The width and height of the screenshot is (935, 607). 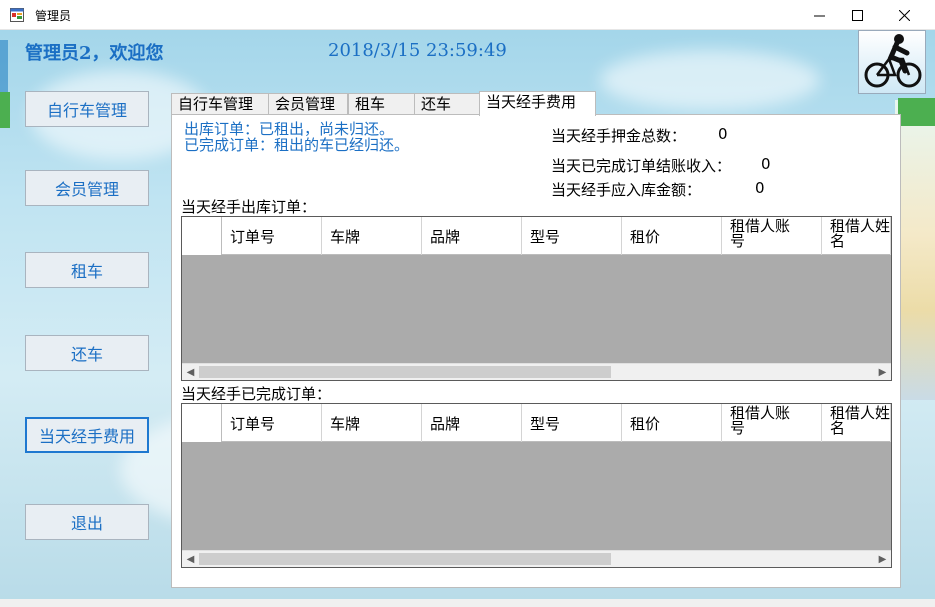 I want to click on due-amount-label: 当天经手应入库金额：, so click(x=626, y=190).